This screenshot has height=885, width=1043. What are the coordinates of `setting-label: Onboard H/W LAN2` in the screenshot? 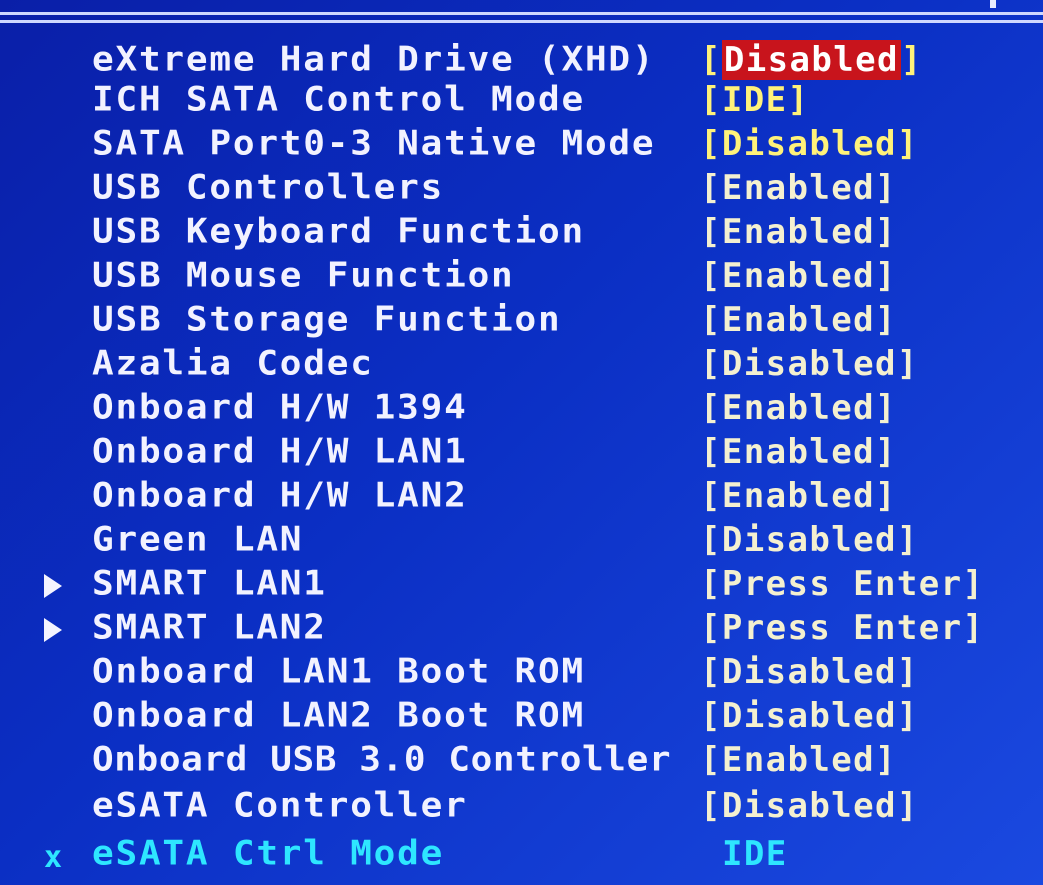 It's located at (280, 495).